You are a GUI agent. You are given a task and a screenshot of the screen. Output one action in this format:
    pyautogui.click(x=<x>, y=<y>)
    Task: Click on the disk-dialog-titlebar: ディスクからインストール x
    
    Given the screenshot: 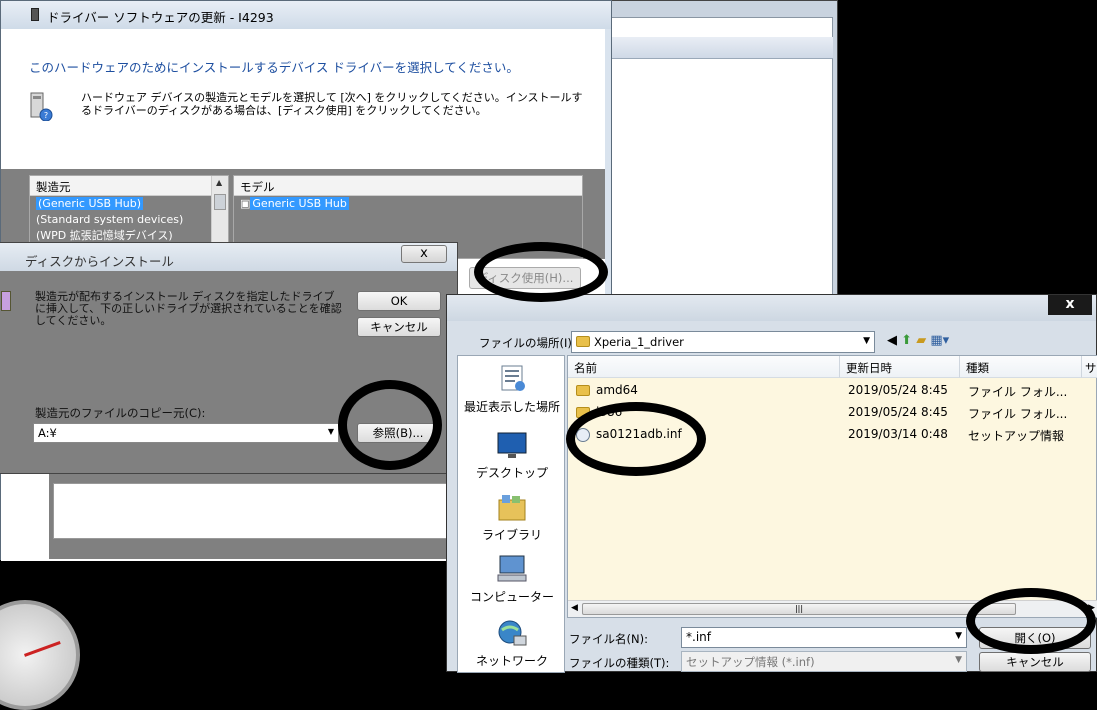 What is the action you would take?
    pyautogui.click(x=228, y=257)
    